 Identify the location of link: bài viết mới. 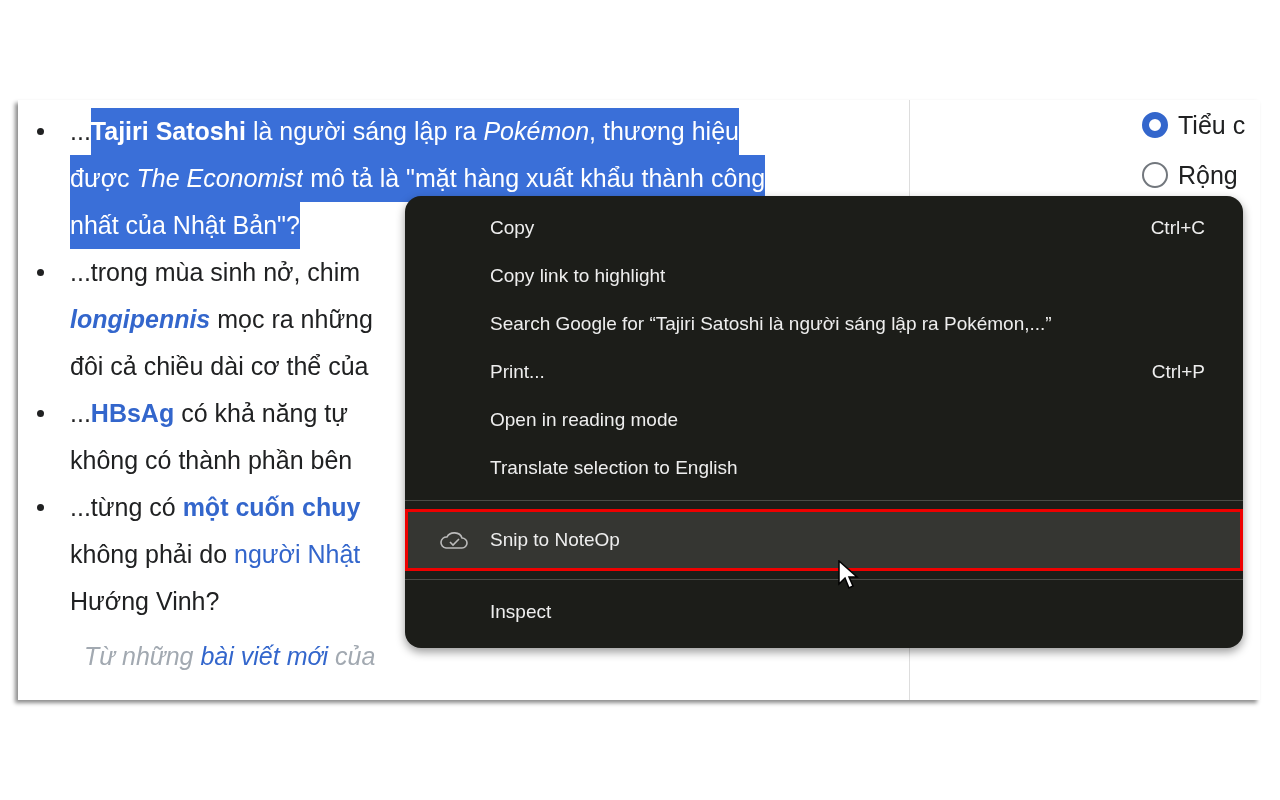
(264, 656).